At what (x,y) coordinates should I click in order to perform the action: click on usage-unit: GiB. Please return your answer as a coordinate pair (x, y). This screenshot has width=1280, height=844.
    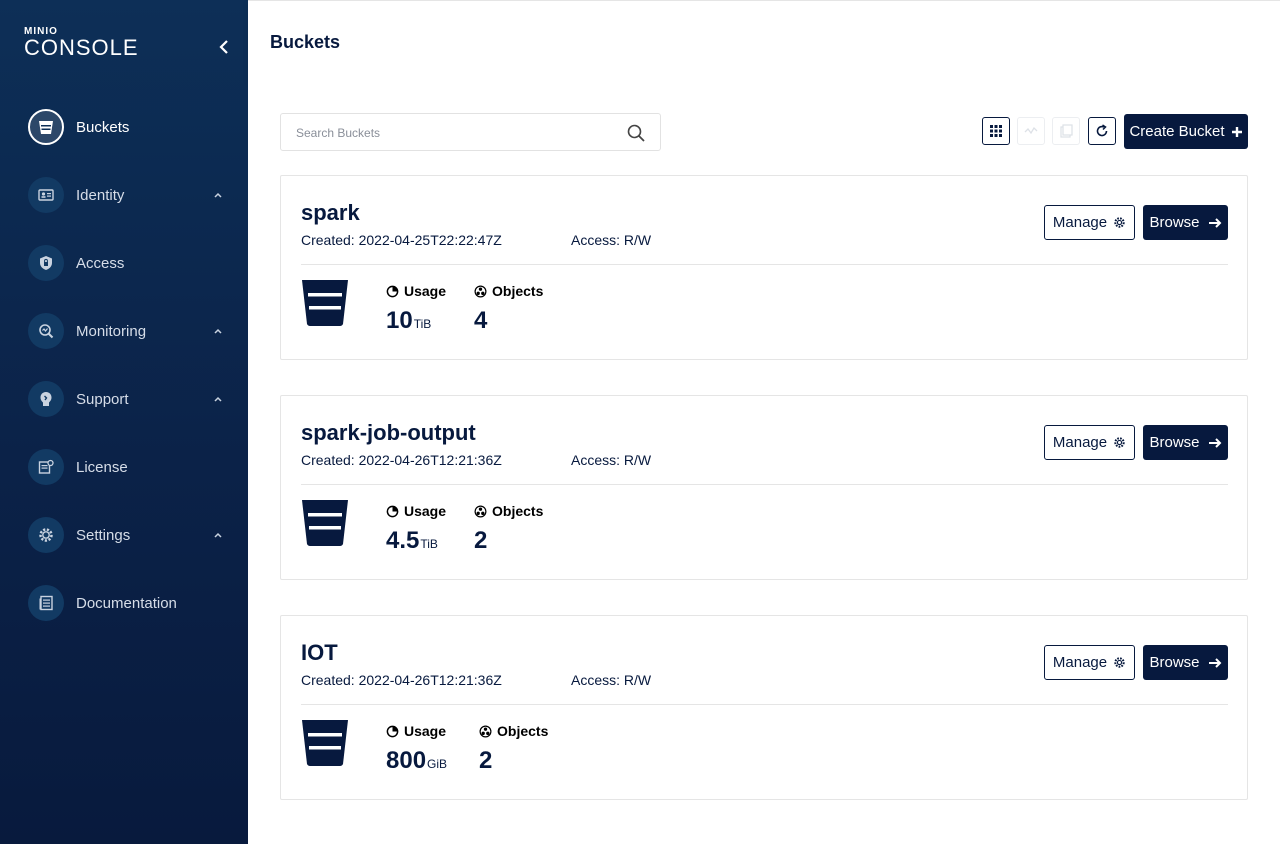
    Looking at the image, I should click on (437, 764).